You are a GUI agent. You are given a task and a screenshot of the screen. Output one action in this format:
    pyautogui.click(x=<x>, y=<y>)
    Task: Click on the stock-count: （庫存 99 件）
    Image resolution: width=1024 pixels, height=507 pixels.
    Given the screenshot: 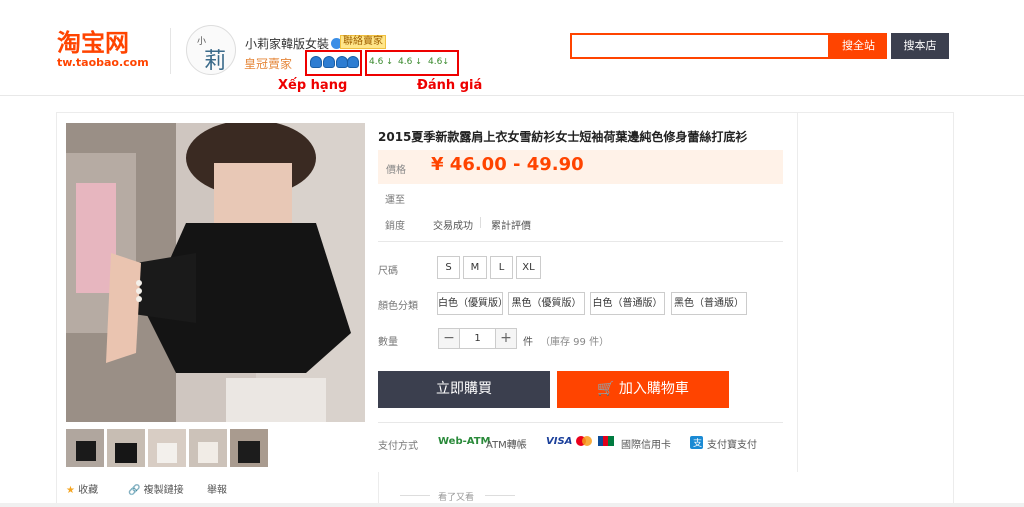 What is the action you would take?
    pyautogui.click(x=575, y=342)
    